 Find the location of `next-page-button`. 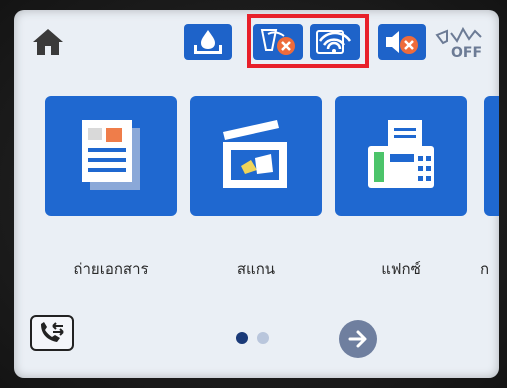

next-page-button is located at coordinates (358, 339).